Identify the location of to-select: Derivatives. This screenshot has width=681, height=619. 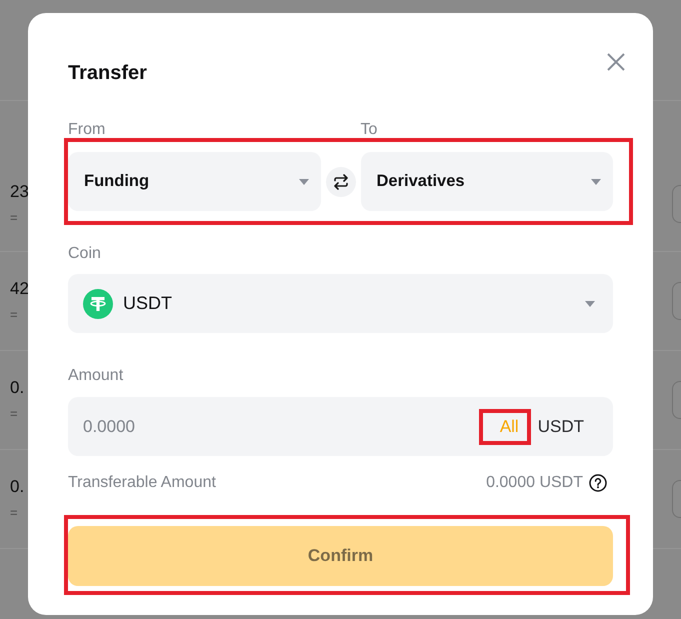
(486, 181).